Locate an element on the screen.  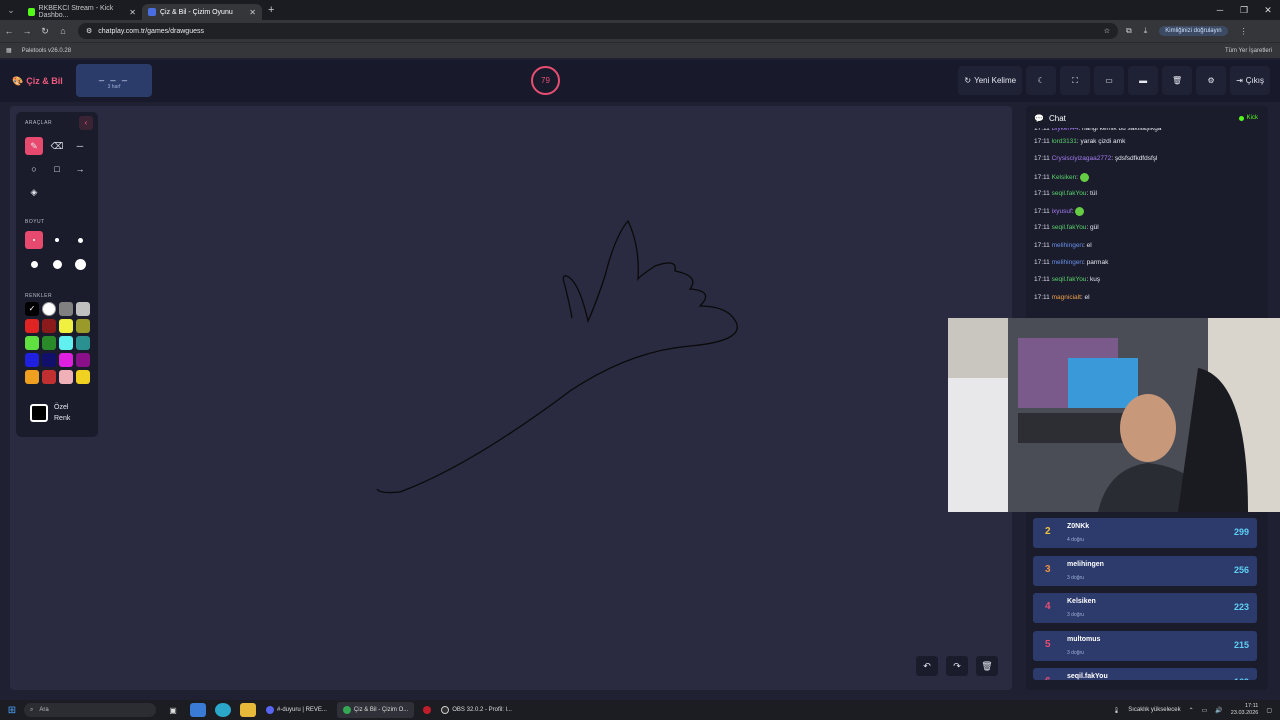
redo-button: ↷ is located at coordinates (957, 666).